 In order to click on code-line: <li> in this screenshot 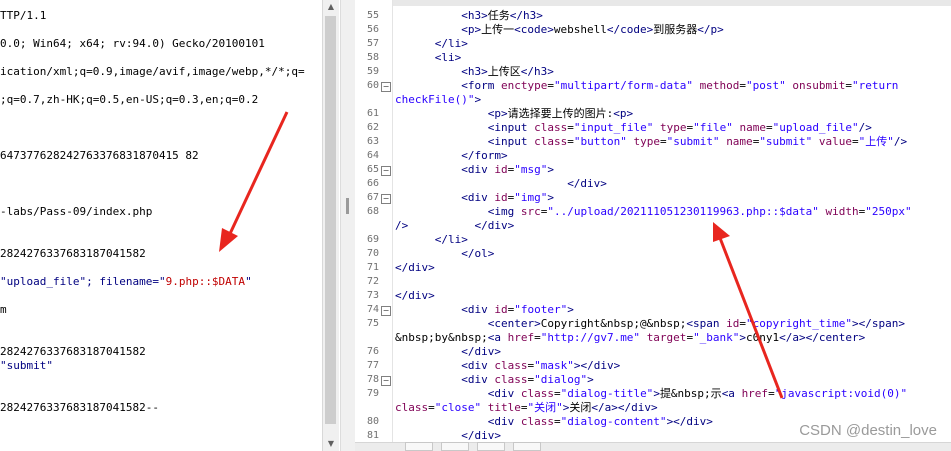, I will do `click(448, 57)`.